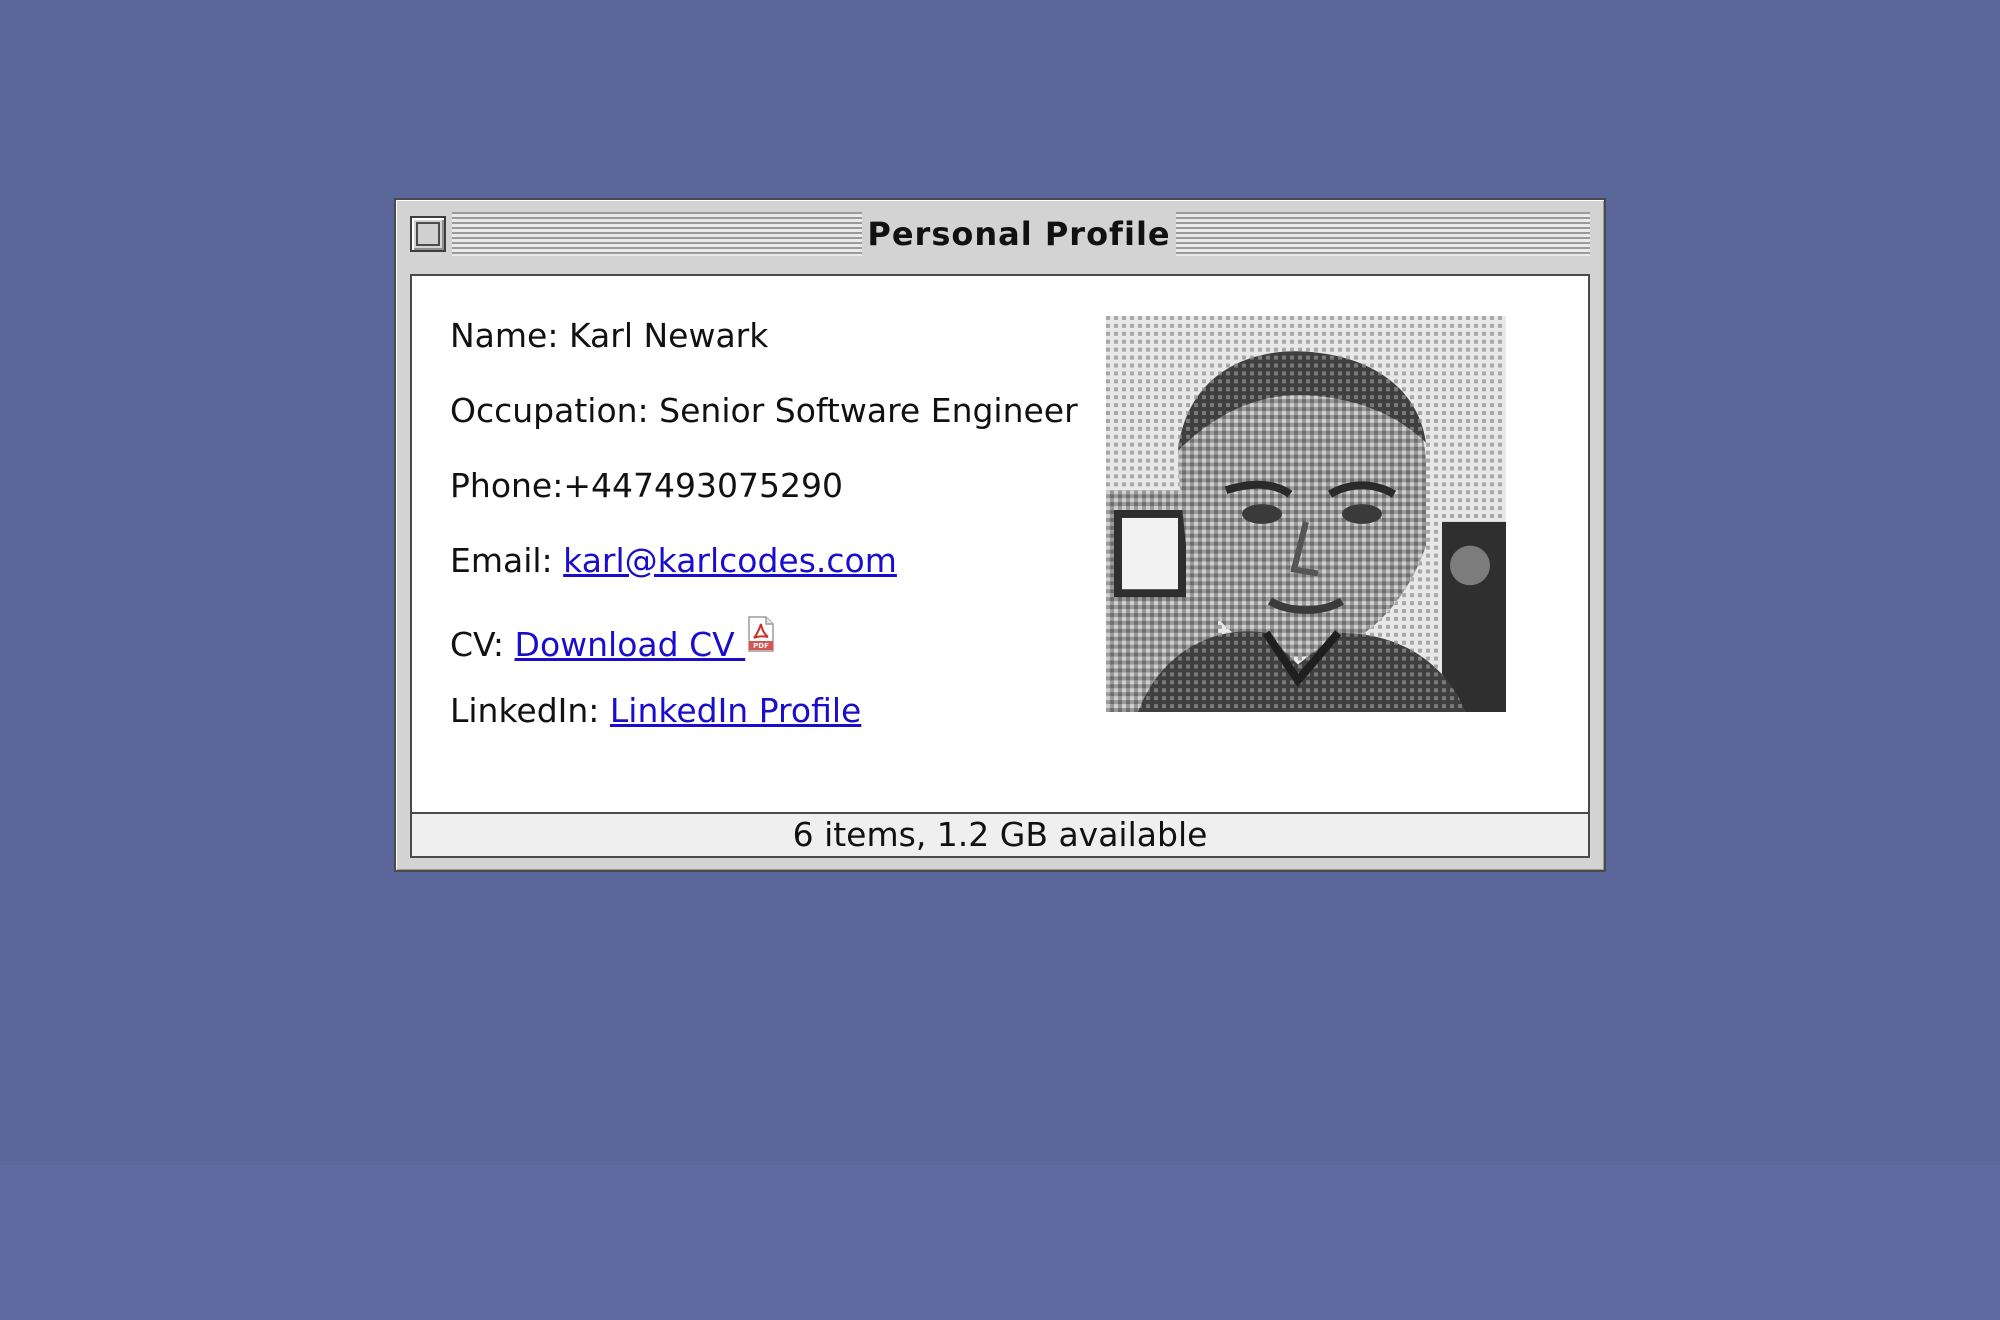  Describe the element at coordinates (761, 646) in the screenshot. I see `svg-text: PDF` at that location.